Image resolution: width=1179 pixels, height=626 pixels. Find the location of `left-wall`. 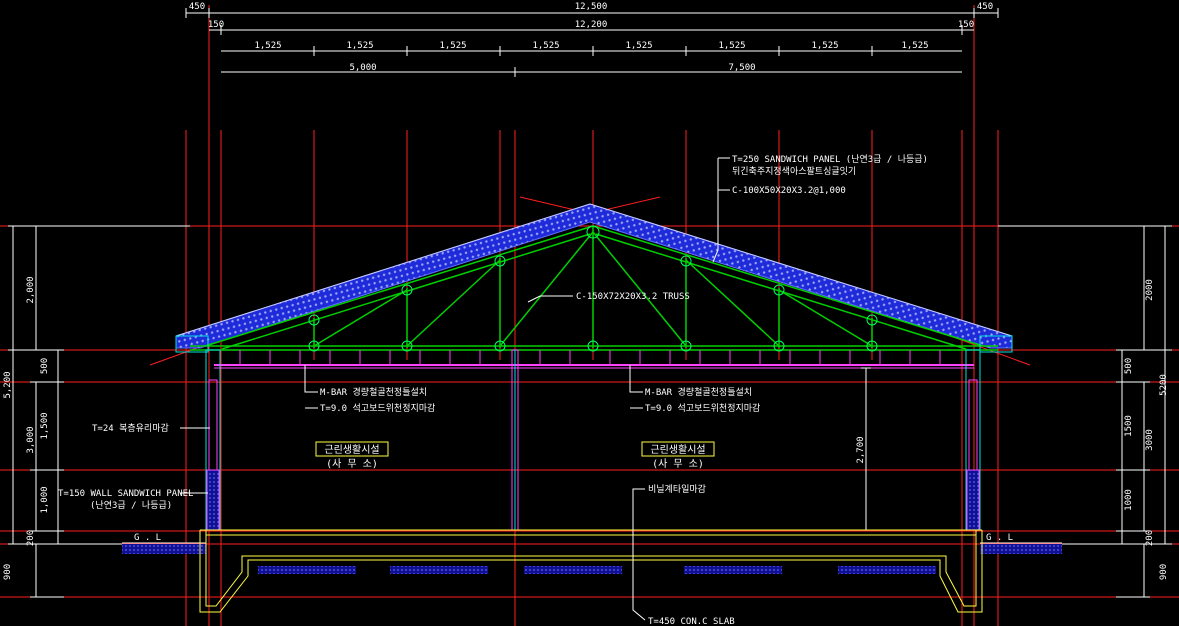

left-wall is located at coordinates (198, 433).